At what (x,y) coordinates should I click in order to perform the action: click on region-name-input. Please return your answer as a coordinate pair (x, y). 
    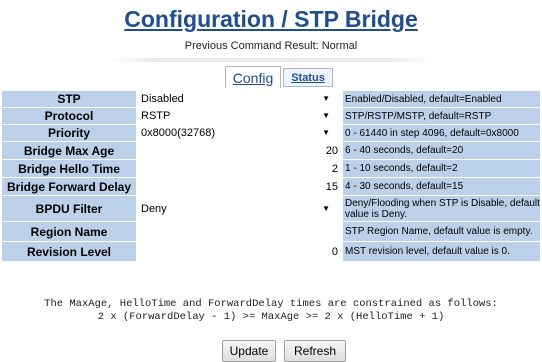
    Looking at the image, I should click on (239, 232).